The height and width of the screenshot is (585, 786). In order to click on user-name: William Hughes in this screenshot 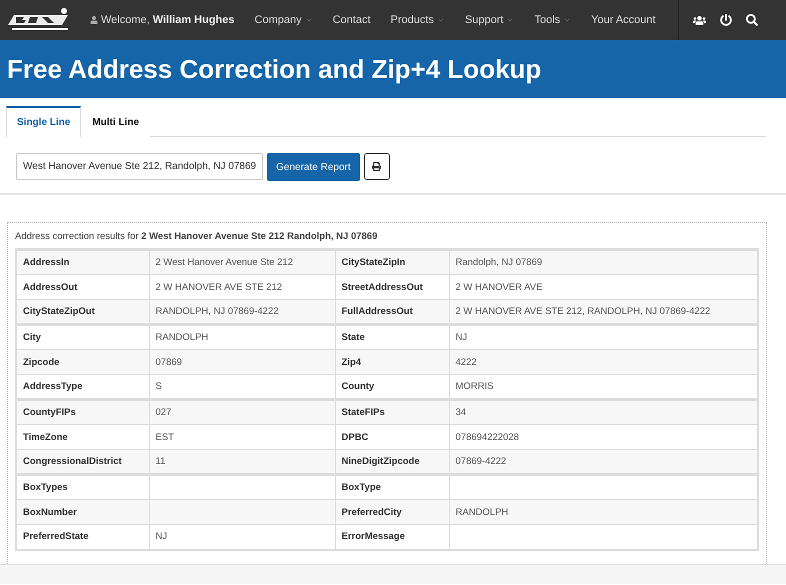, I will do `click(193, 20)`.